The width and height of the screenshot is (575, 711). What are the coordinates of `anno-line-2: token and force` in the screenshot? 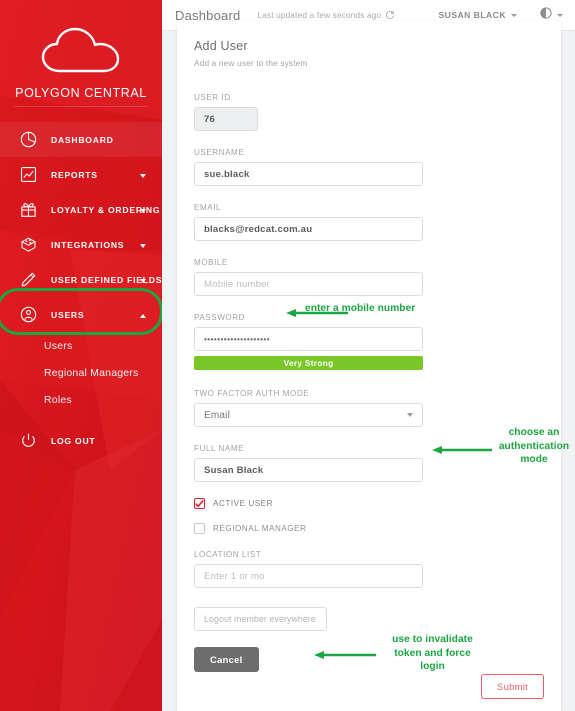 It's located at (432, 653).